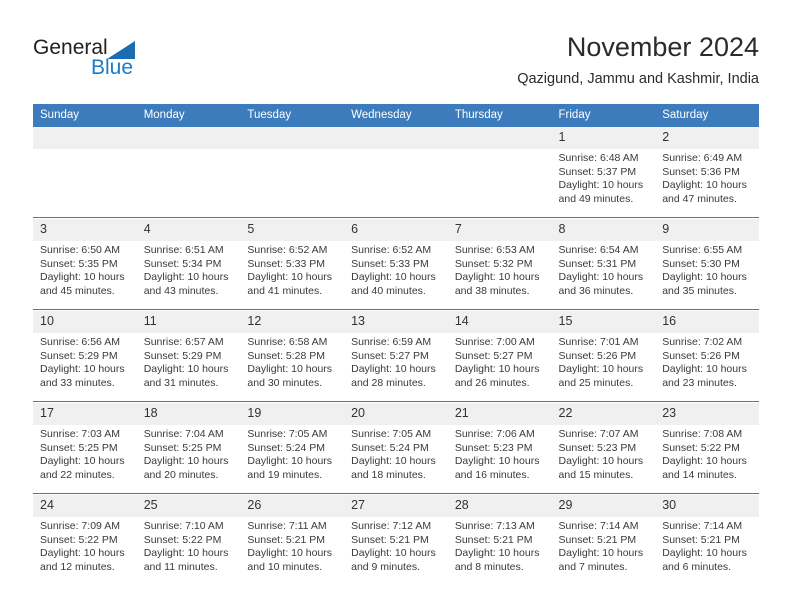 This screenshot has height=612, width=792. Describe the element at coordinates (85, 138) in the screenshot. I see `day-number` at that location.